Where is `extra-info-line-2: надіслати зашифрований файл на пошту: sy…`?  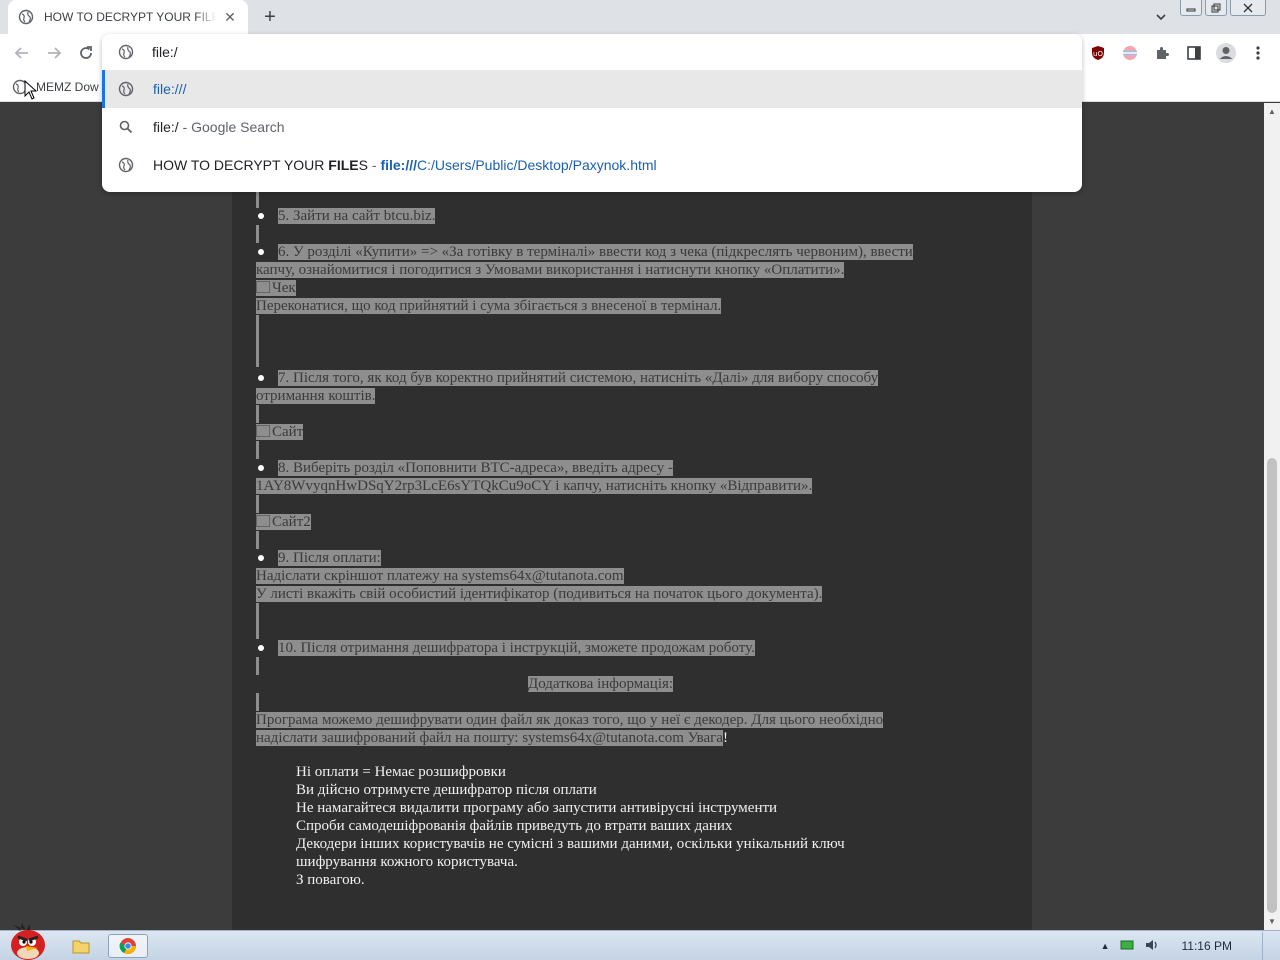 extra-info-line-2: надіслати зашифрований файл на пошту: sy… is located at coordinates (489, 738).